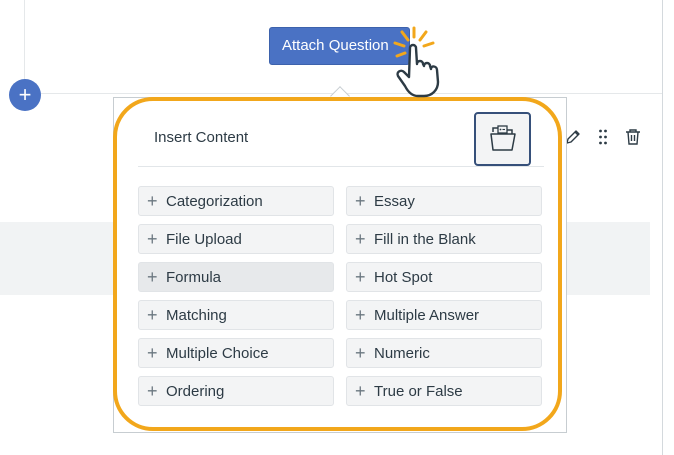 This screenshot has height=455, width=674. I want to click on option-multiple-answer: + Multiple Answer, so click(444, 315).